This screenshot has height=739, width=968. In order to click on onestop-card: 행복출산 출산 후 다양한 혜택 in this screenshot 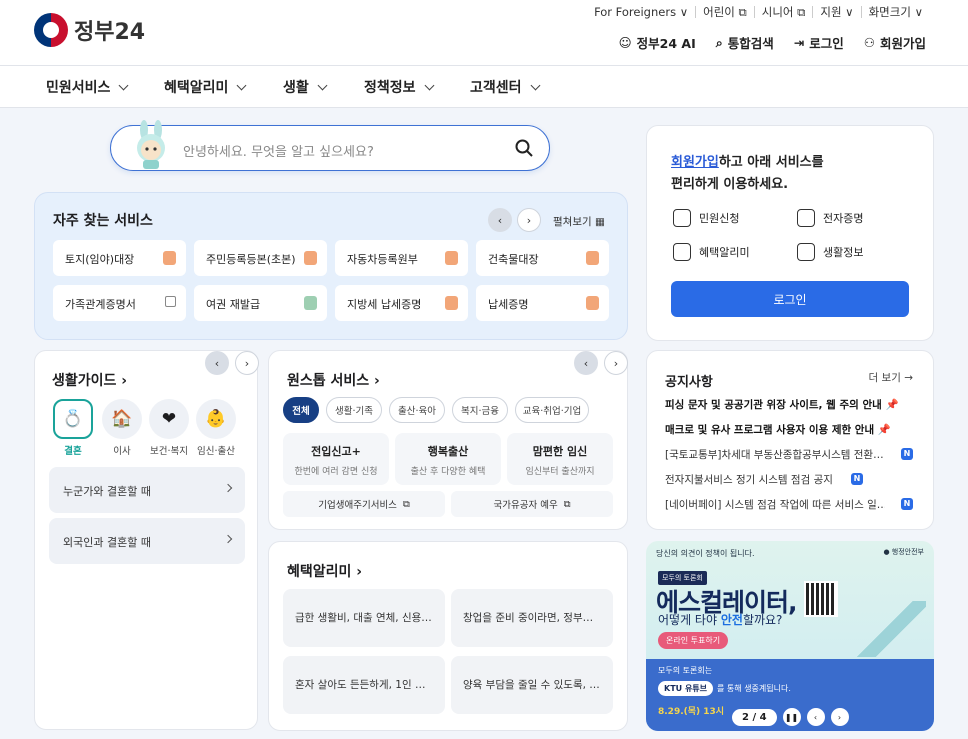, I will do `click(448, 459)`.